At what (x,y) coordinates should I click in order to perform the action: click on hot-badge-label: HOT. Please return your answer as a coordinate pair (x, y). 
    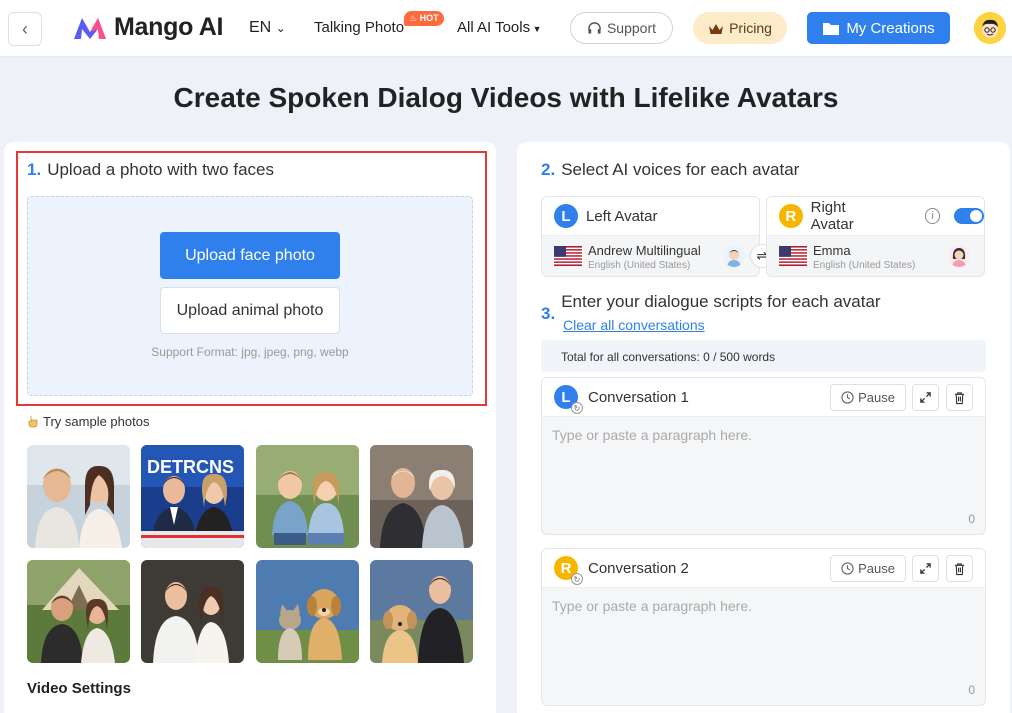
    Looking at the image, I should click on (429, 18).